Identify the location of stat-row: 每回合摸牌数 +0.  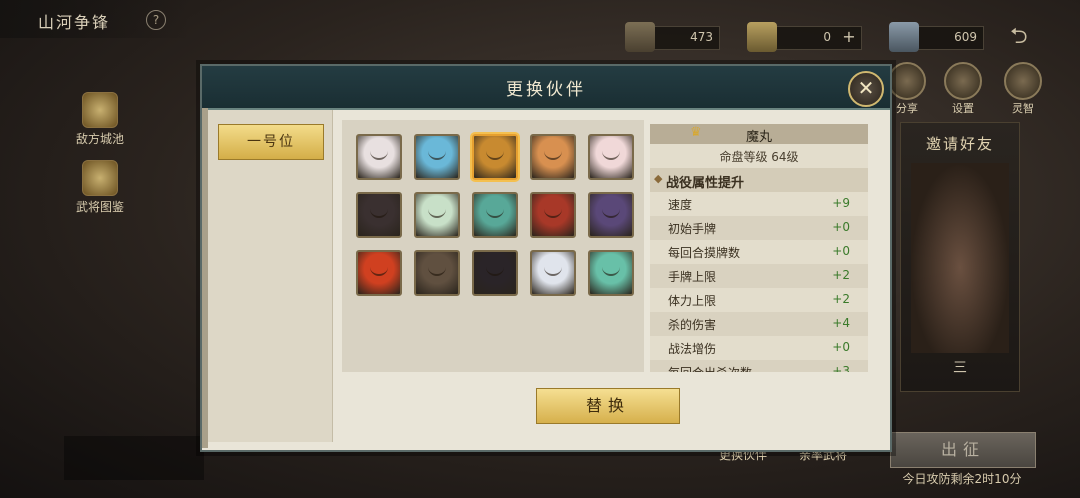
(759, 252).